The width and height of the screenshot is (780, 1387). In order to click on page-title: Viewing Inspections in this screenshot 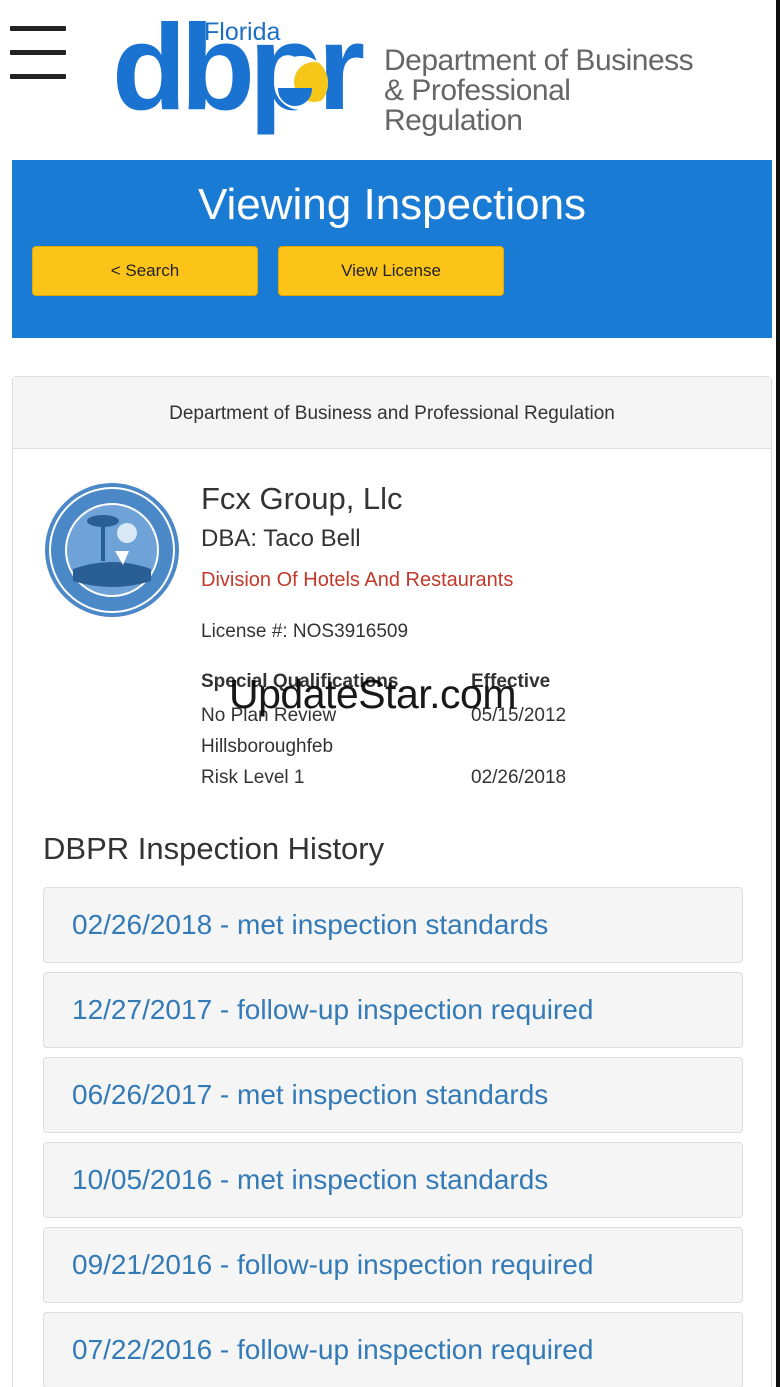, I will do `click(392, 204)`.